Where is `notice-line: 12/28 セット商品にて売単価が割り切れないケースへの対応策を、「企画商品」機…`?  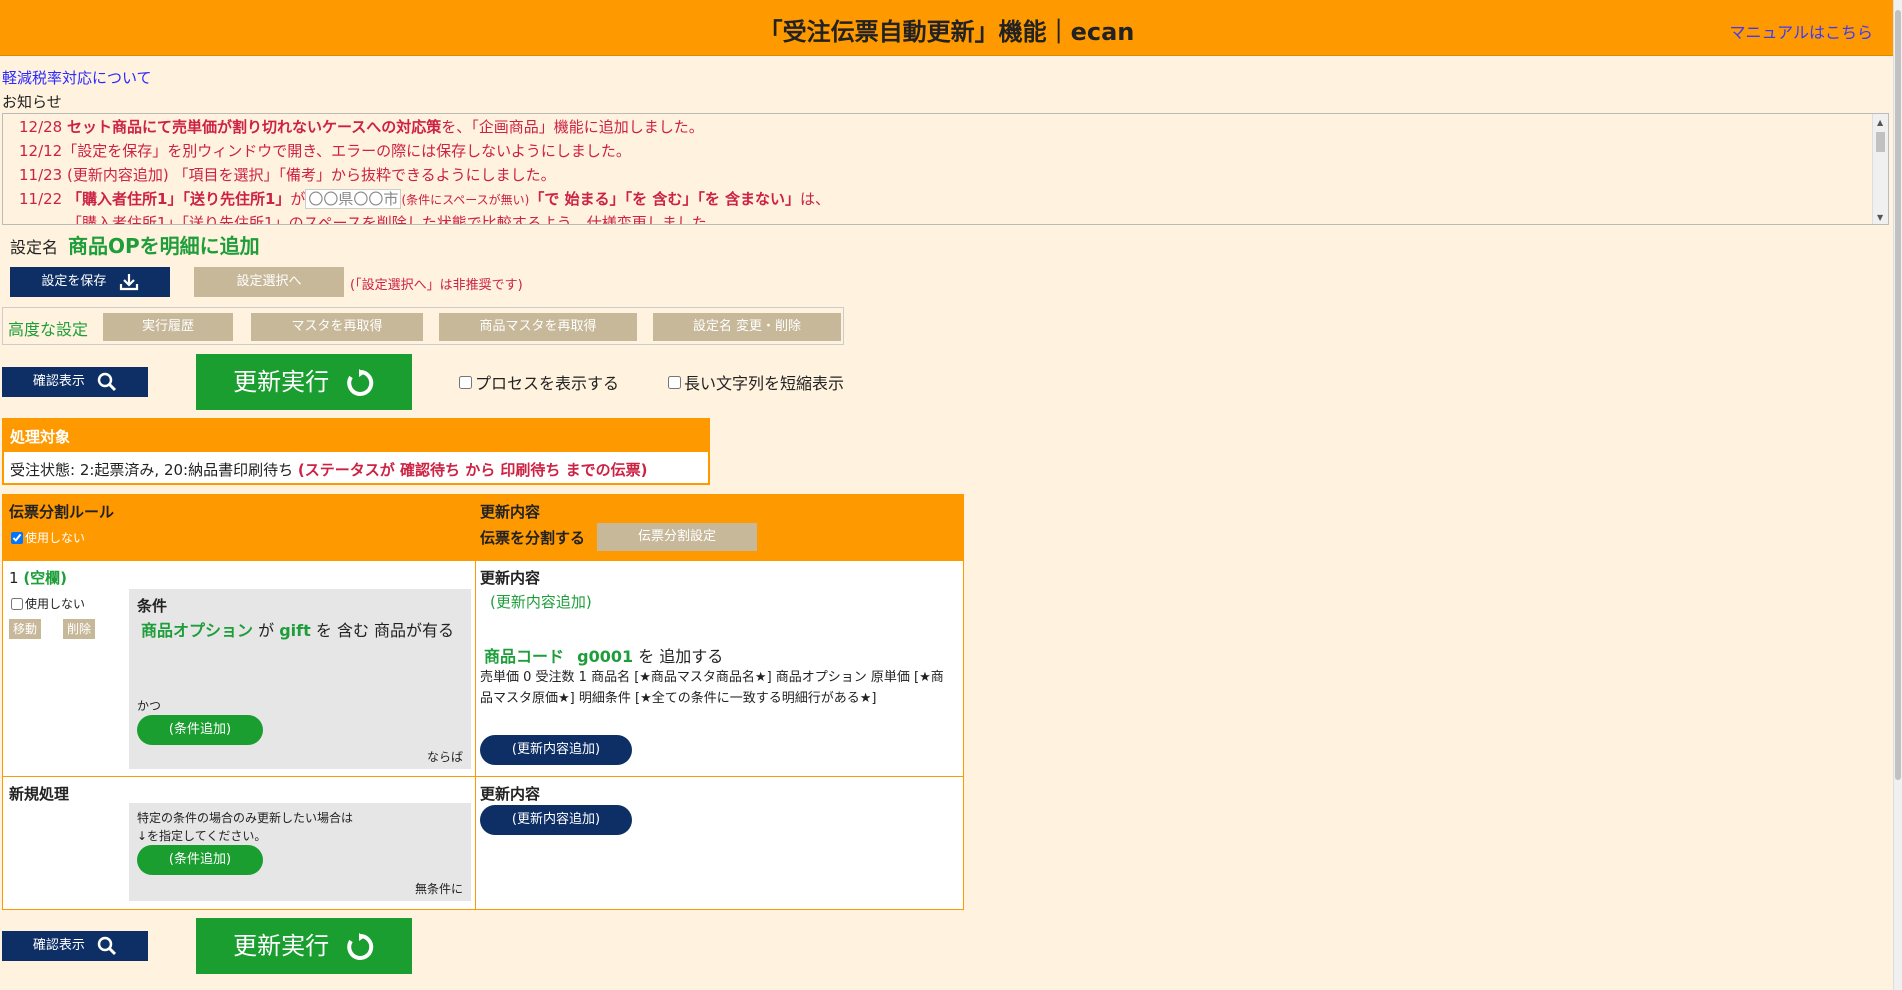
notice-line: 12/28 セット商品にて売単価が割り切れないケースへの対応策を、「企画商品」機… is located at coordinates (361, 126).